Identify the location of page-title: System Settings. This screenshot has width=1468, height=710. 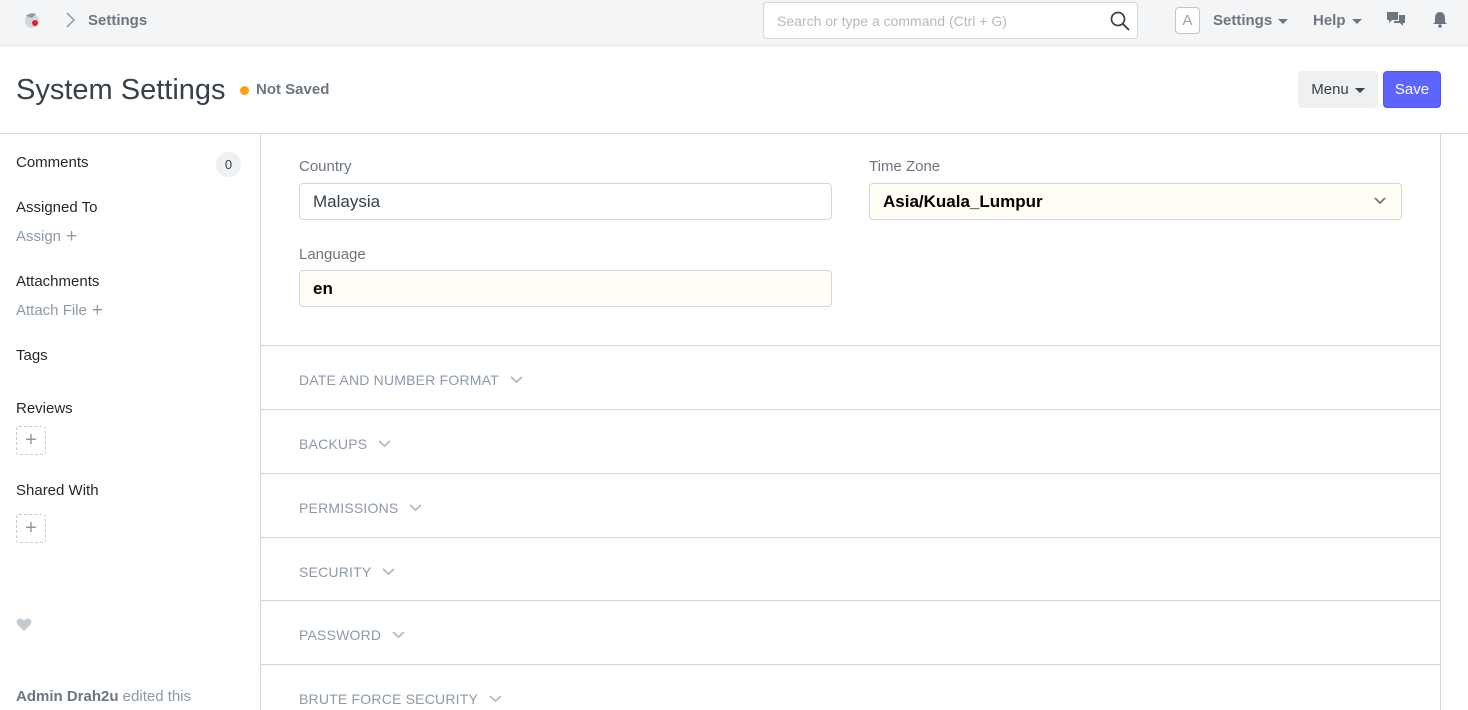
(121, 90).